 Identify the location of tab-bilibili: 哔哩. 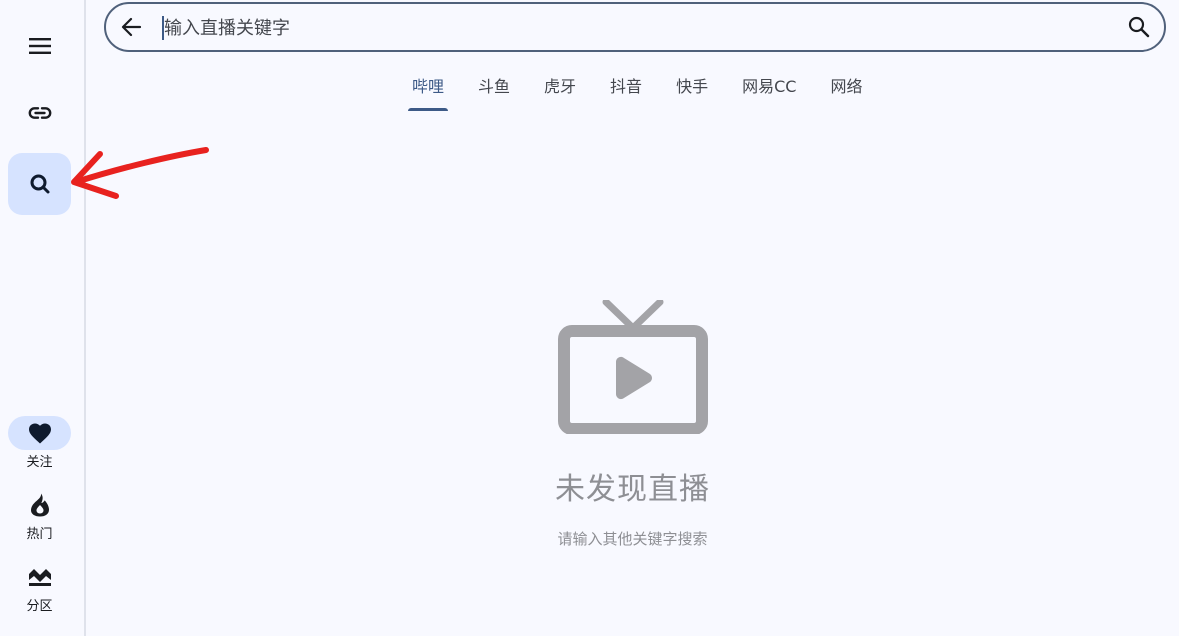
(428, 86).